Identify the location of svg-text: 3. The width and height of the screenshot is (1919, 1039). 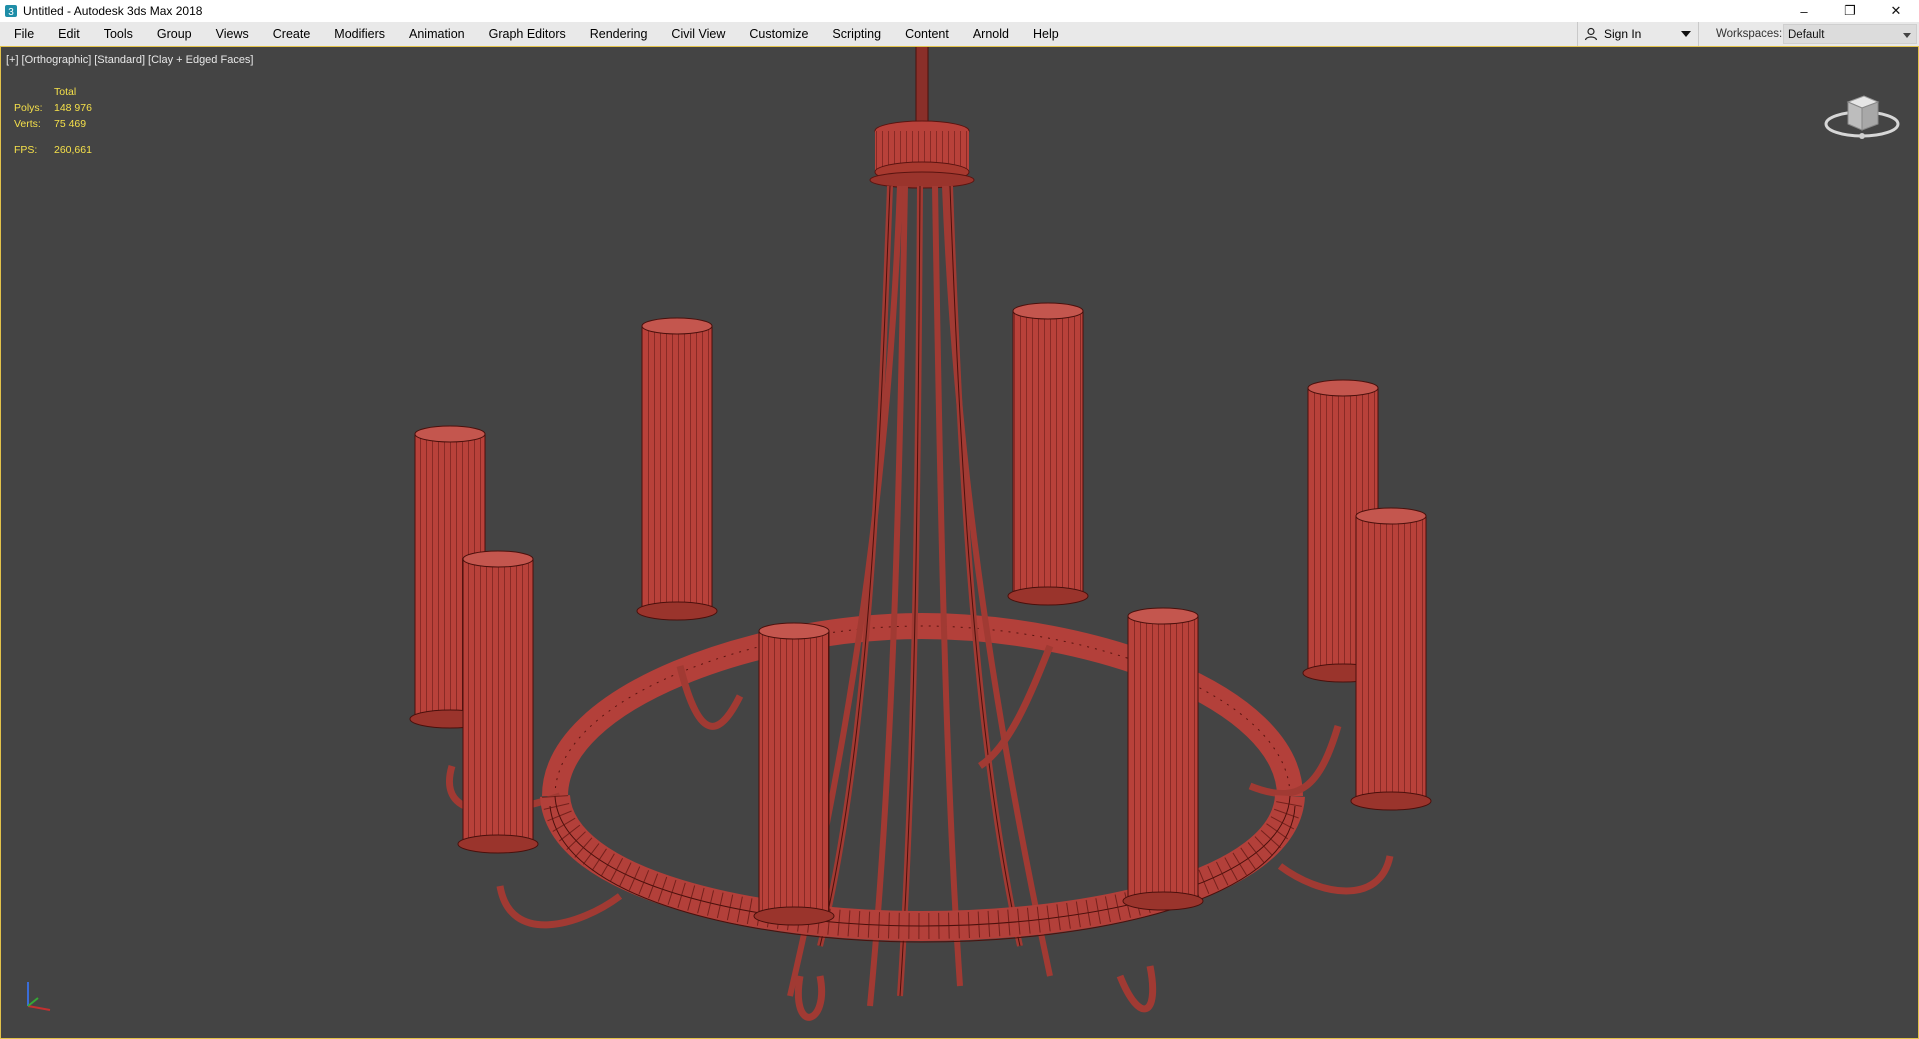
(11, 12).